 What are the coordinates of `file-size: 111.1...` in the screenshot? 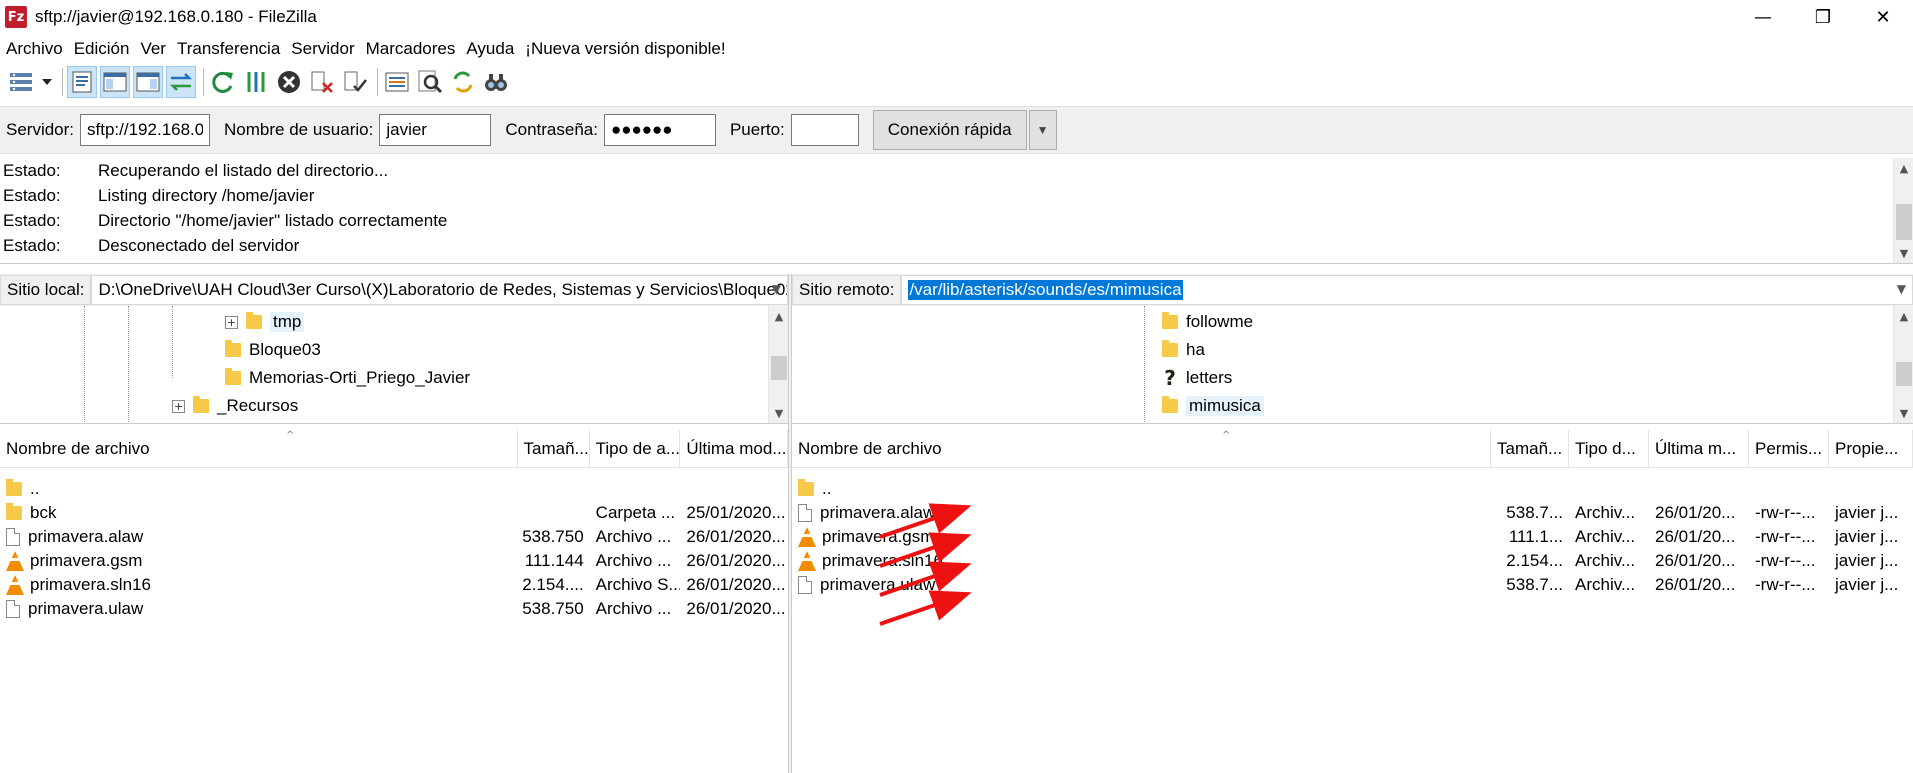 It's located at (1535, 536).